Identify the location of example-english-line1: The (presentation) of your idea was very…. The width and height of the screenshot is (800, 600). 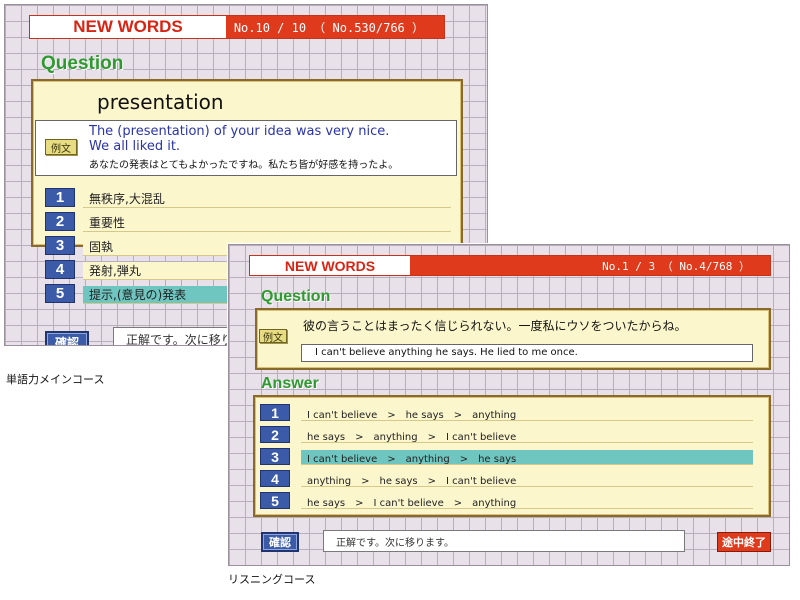
(239, 131).